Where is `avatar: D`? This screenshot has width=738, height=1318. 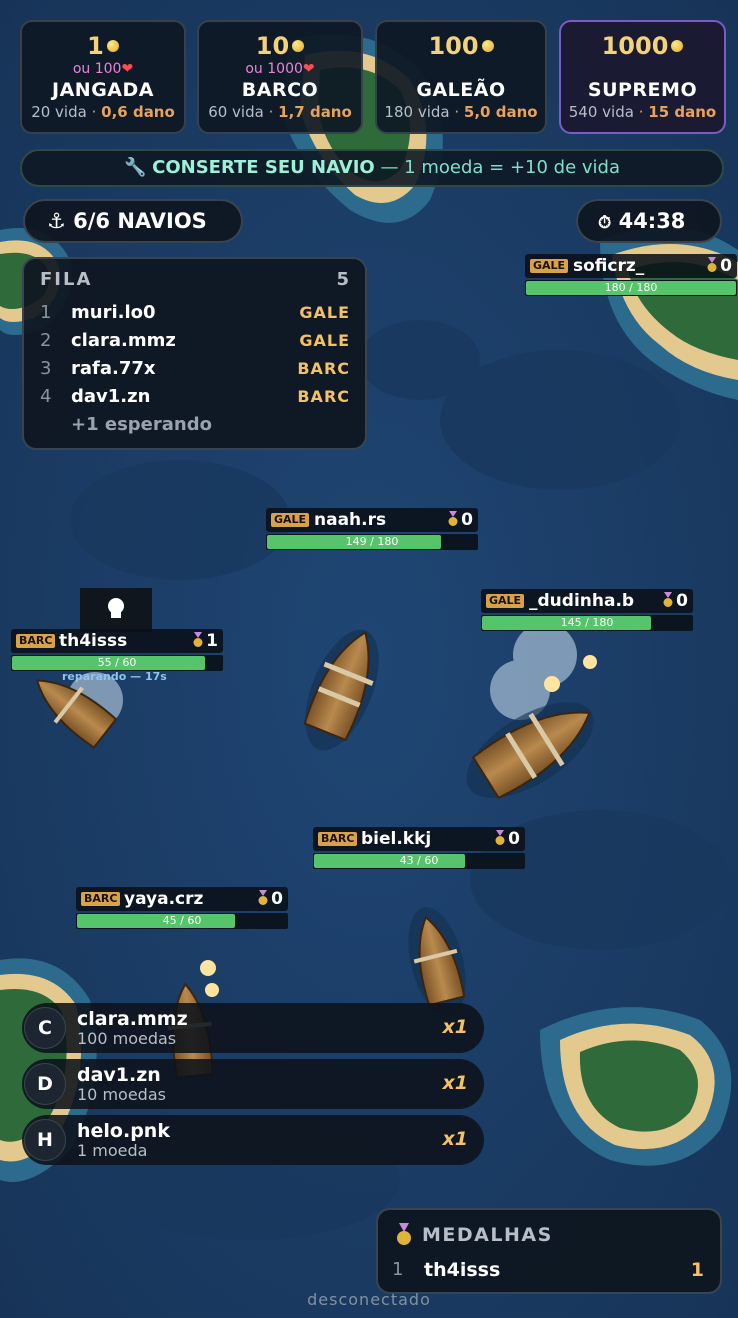
avatar: D is located at coordinates (45, 1084).